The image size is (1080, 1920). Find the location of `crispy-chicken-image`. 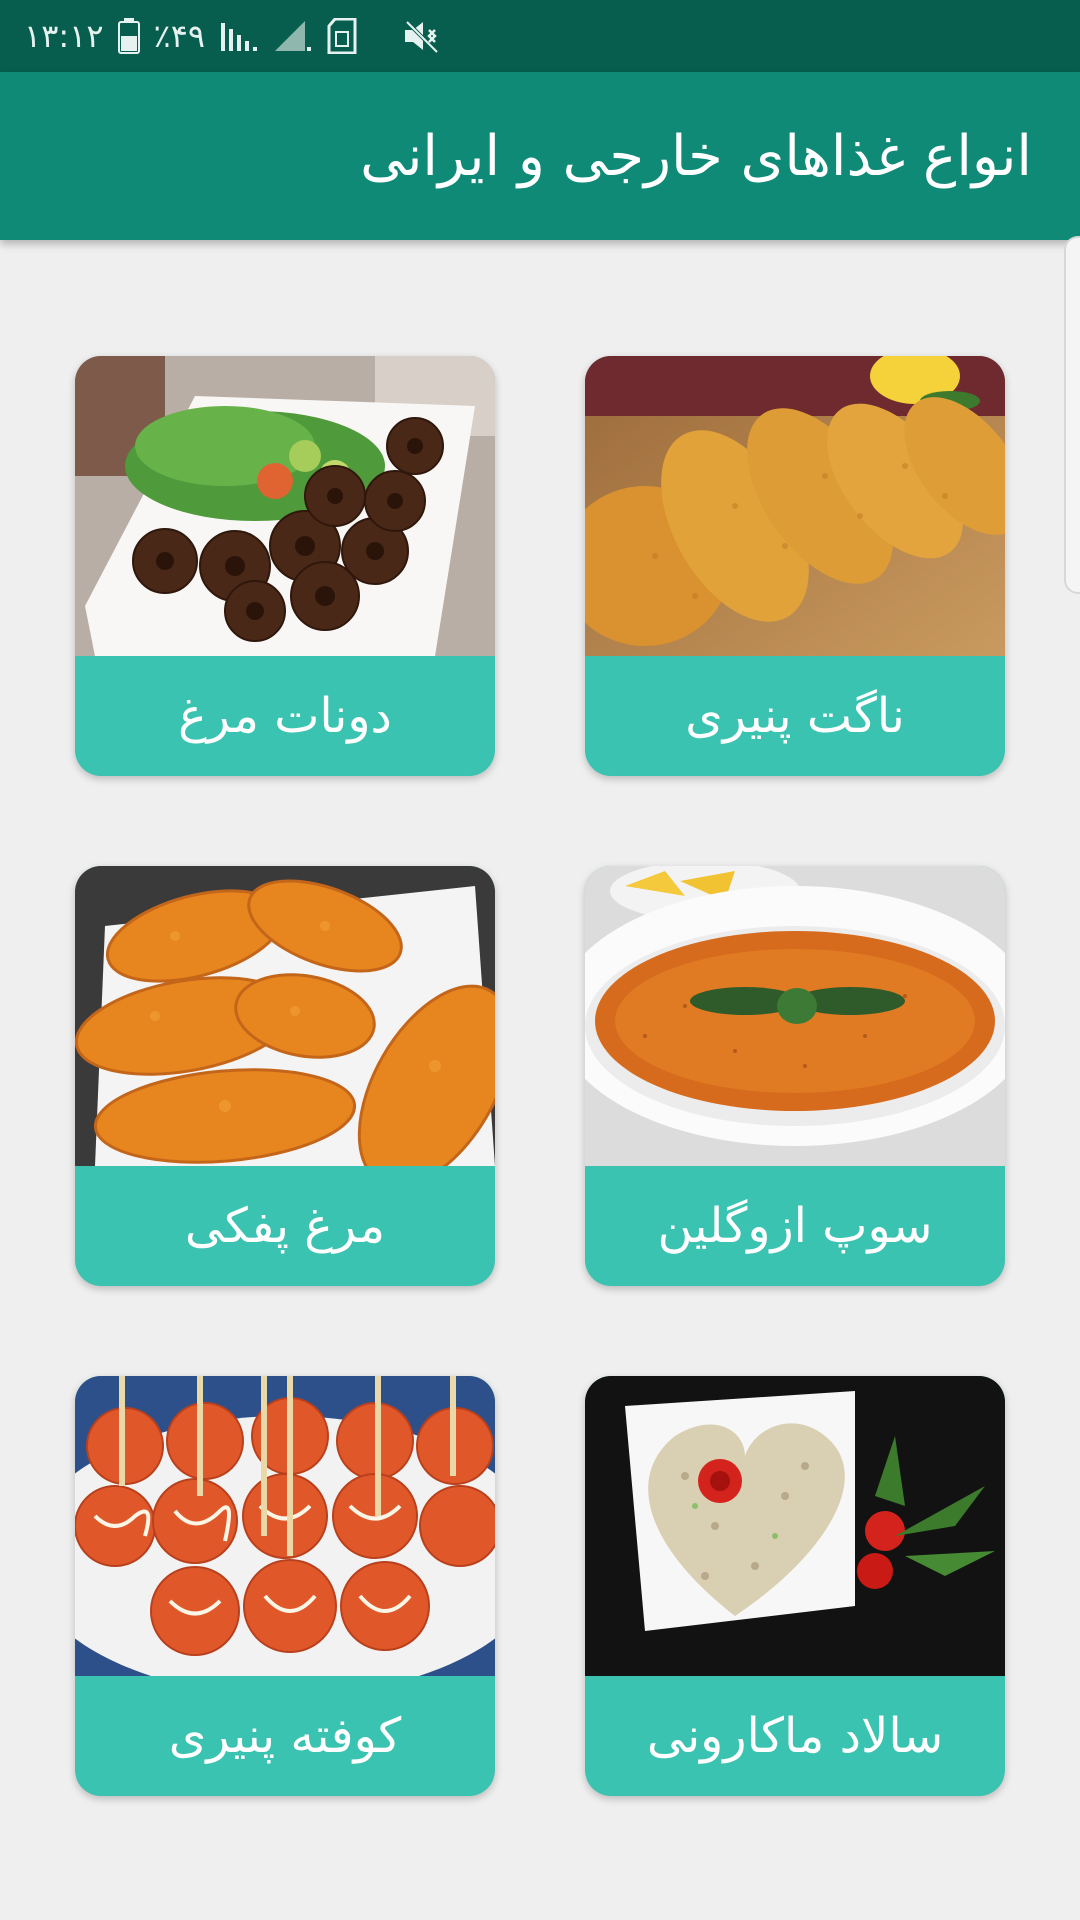

crispy-chicken-image is located at coordinates (285, 1016).